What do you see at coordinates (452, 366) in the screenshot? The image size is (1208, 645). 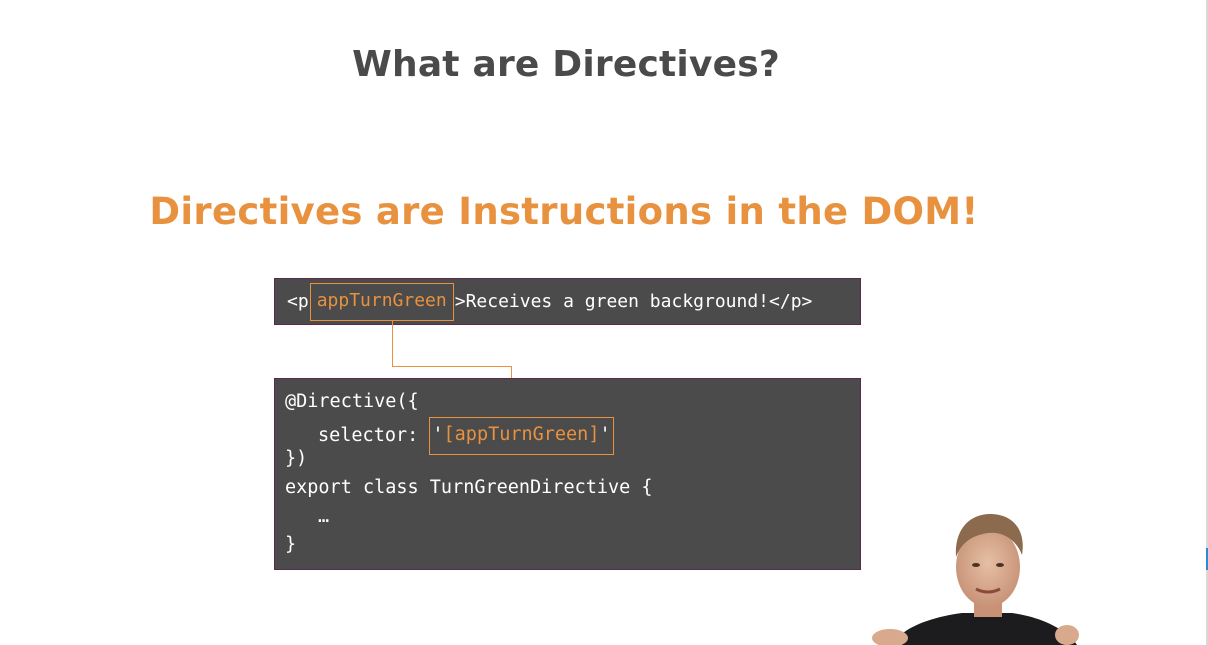 I see `connector-line-across` at bounding box center [452, 366].